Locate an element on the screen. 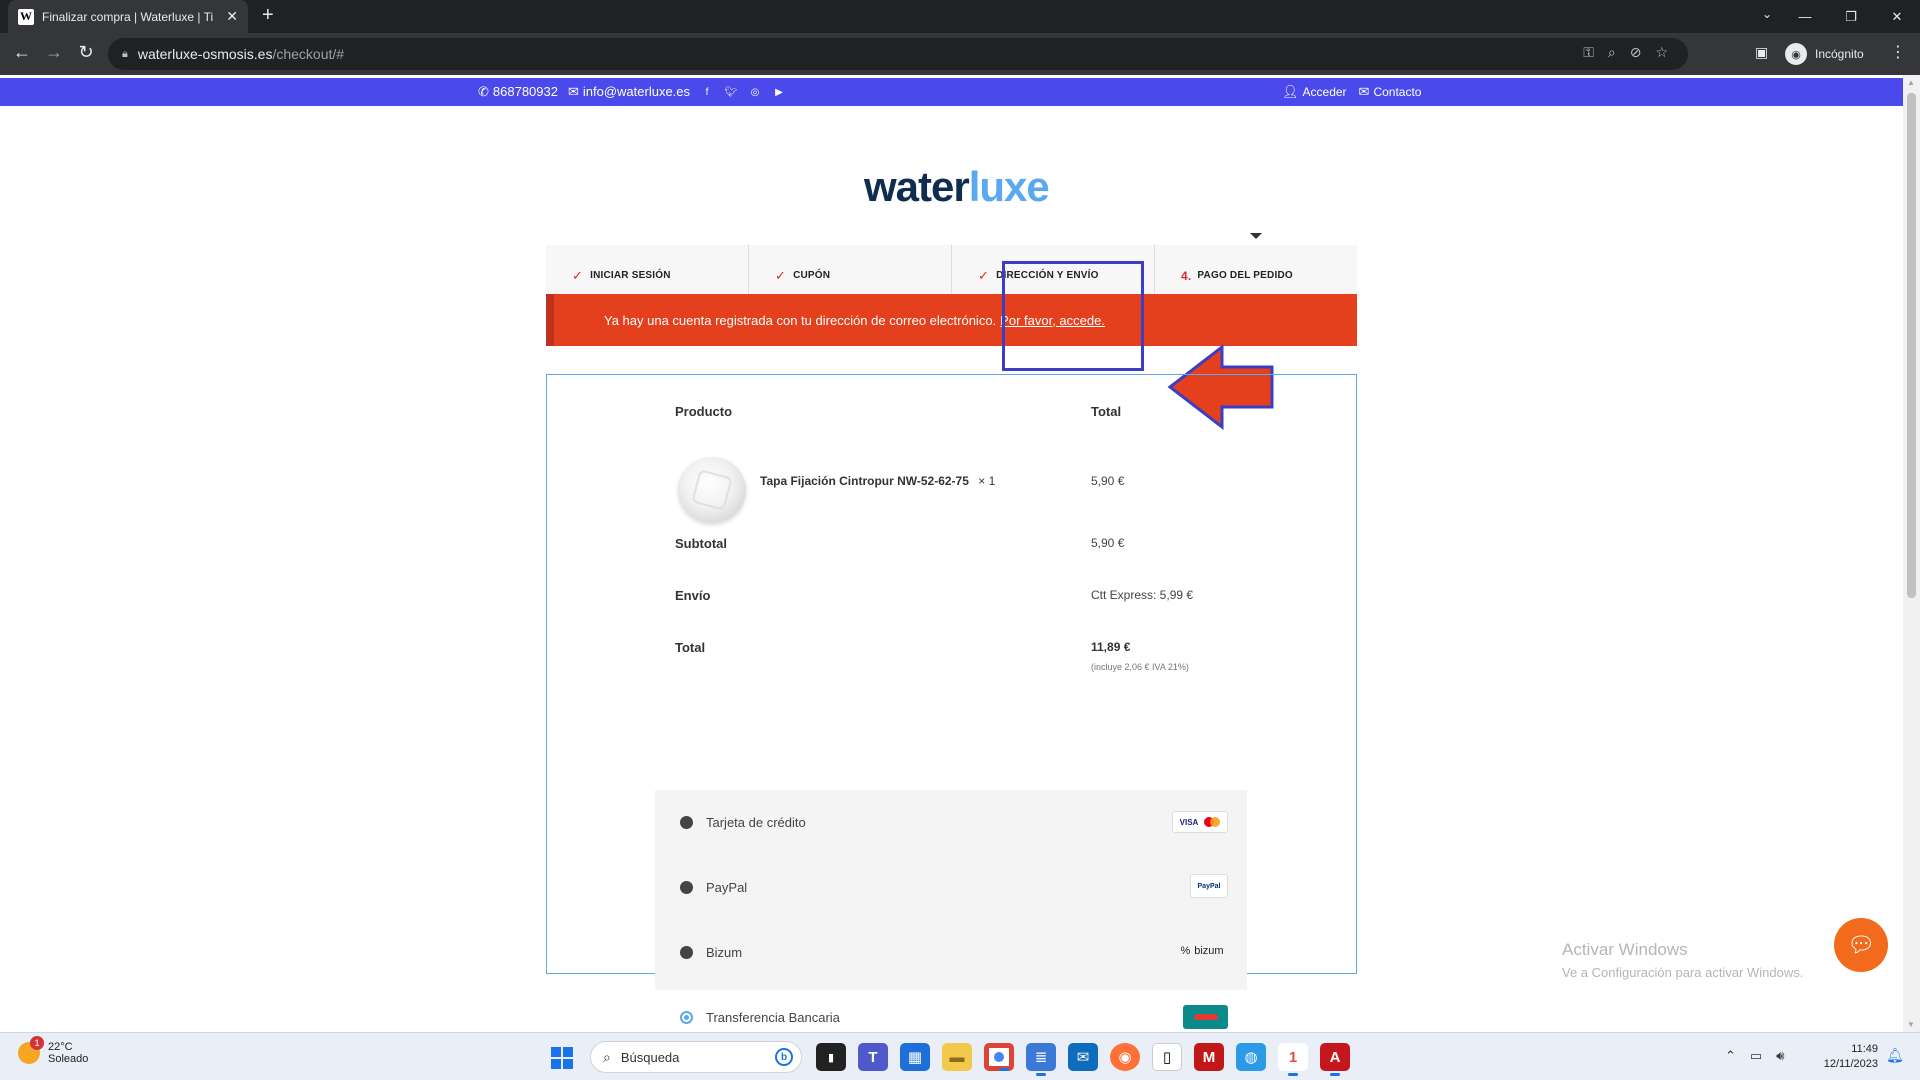 Image resolution: width=1920 pixels, height=1080 pixels. incognito-profile: ◉ Incógnito is located at coordinates (1824, 54).